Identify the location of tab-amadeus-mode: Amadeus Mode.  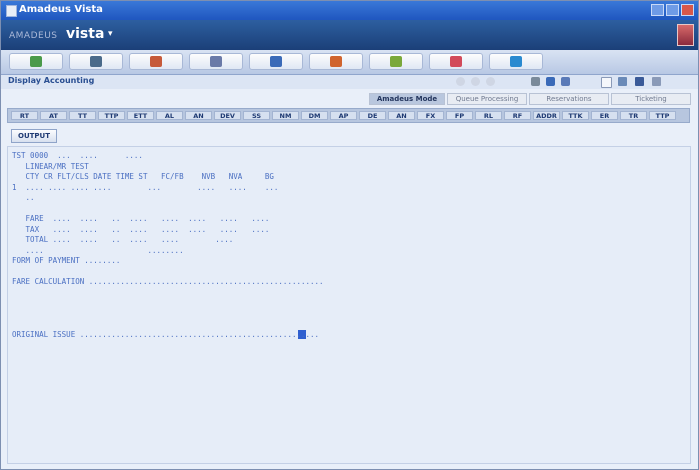
(407, 99).